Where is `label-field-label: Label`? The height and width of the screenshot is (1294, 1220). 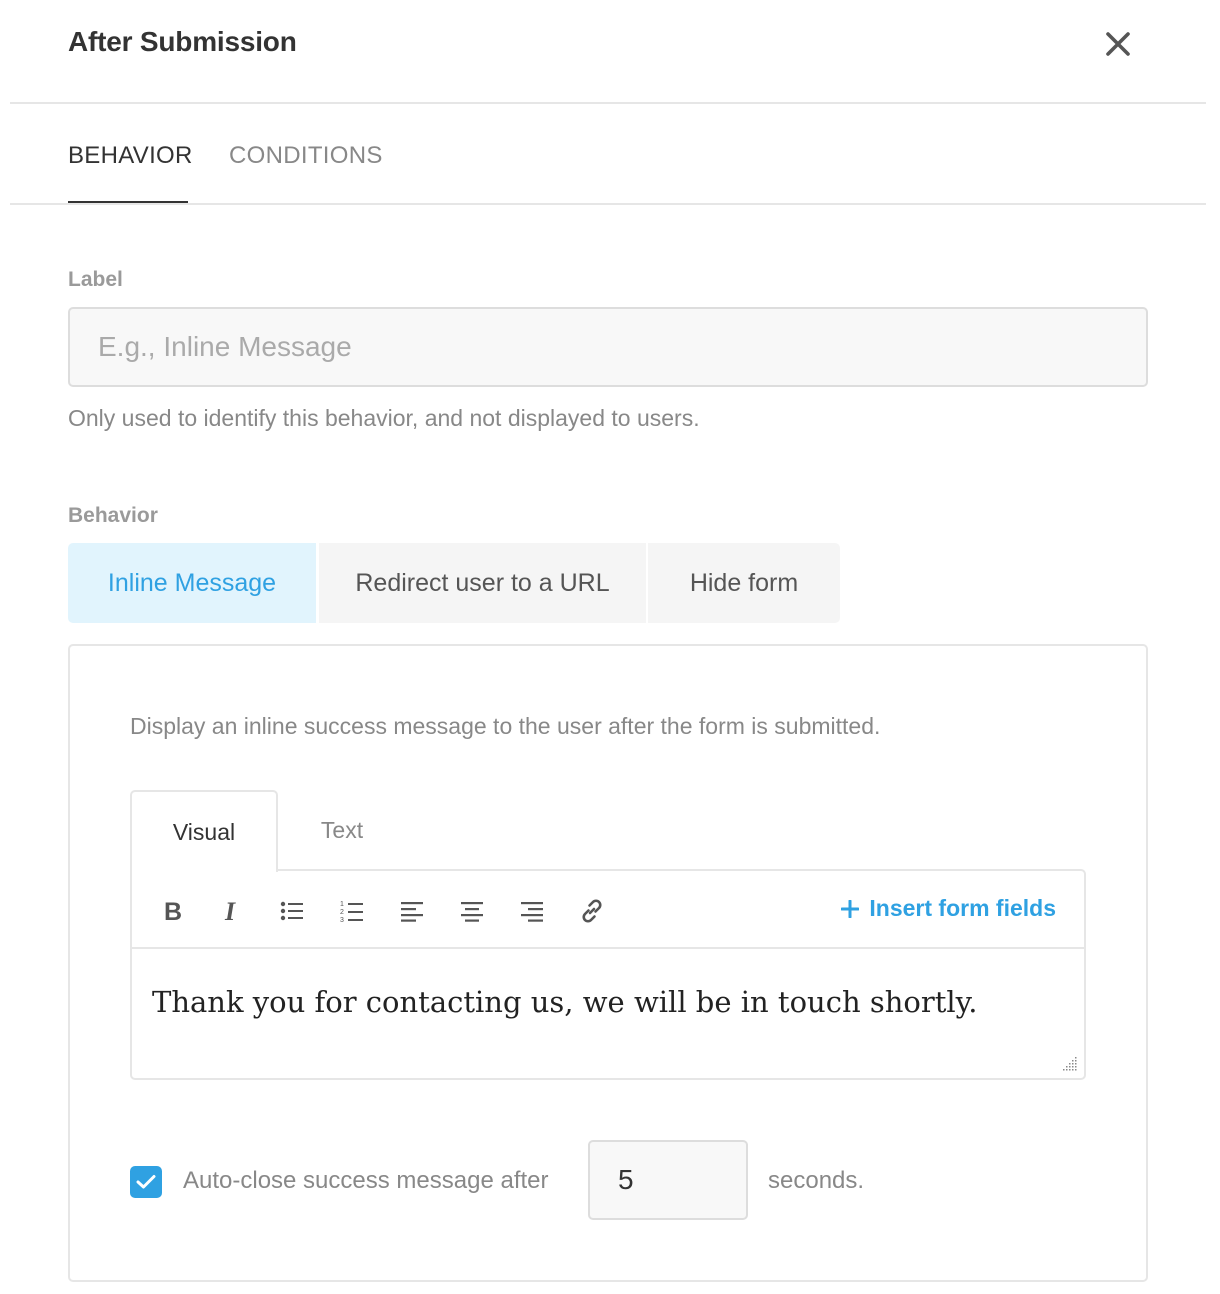 label-field-label: Label is located at coordinates (95, 279).